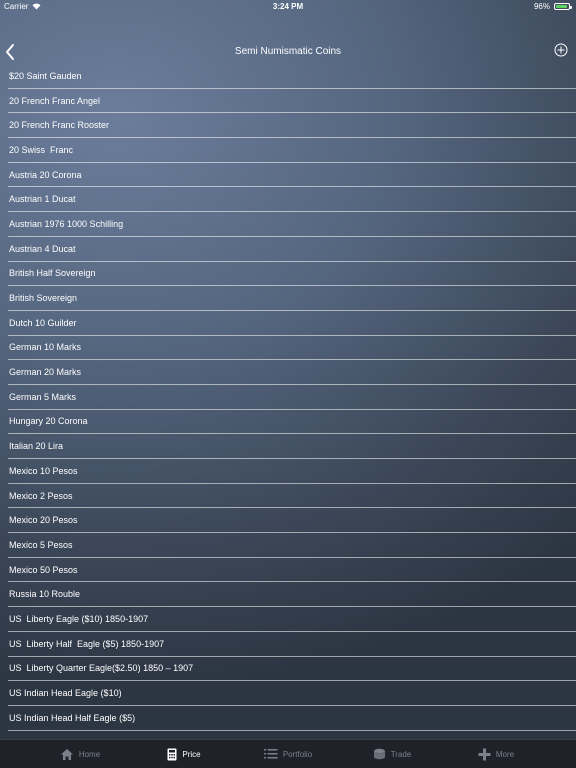 The image size is (576, 768). Describe the element at coordinates (292, 224) in the screenshot. I see `list-item: Austrian 1976 1000 Schilling` at that location.